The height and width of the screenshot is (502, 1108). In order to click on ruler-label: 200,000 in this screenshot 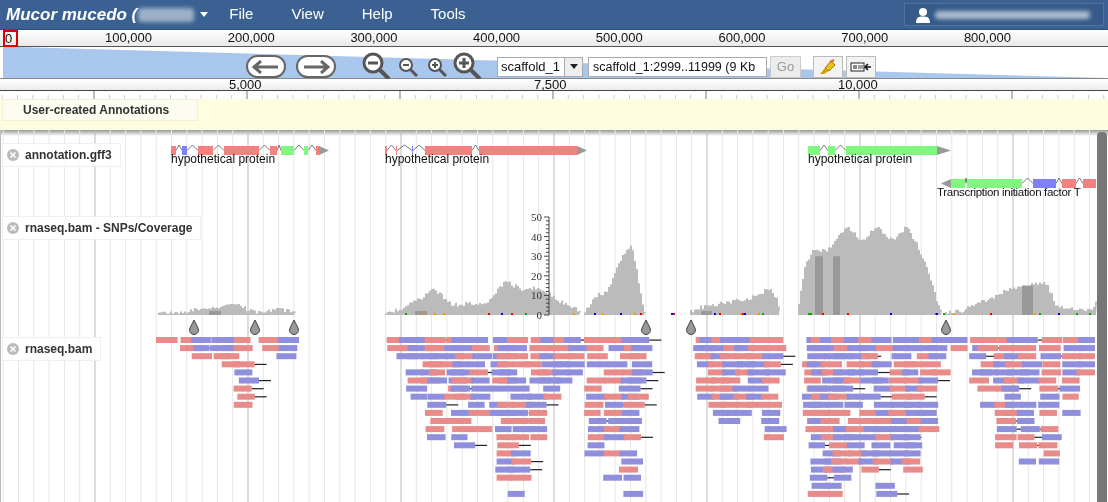, I will do `click(251, 38)`.